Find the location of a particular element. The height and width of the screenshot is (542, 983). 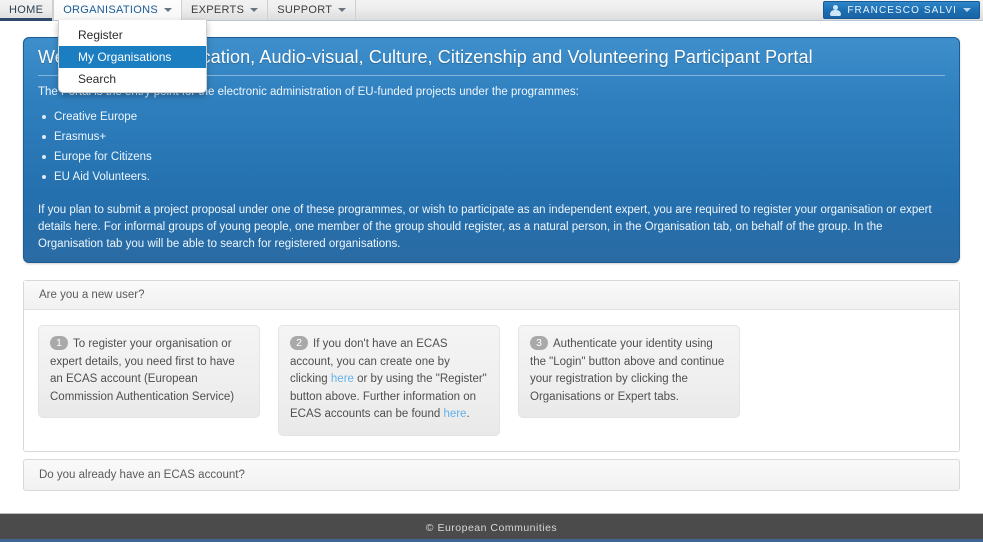

nav-item-home-label: HOME is located at coordinates (26, 10).